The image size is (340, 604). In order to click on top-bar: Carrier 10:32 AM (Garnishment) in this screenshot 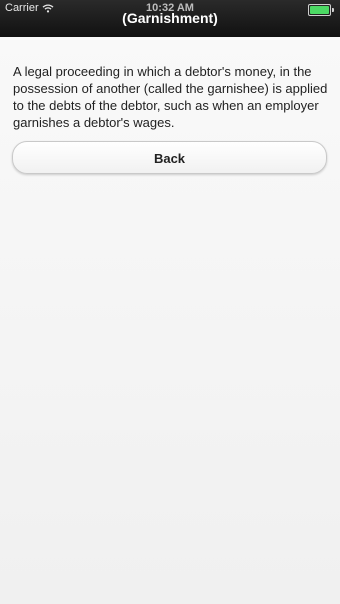, I will do `click(170, 18)`.